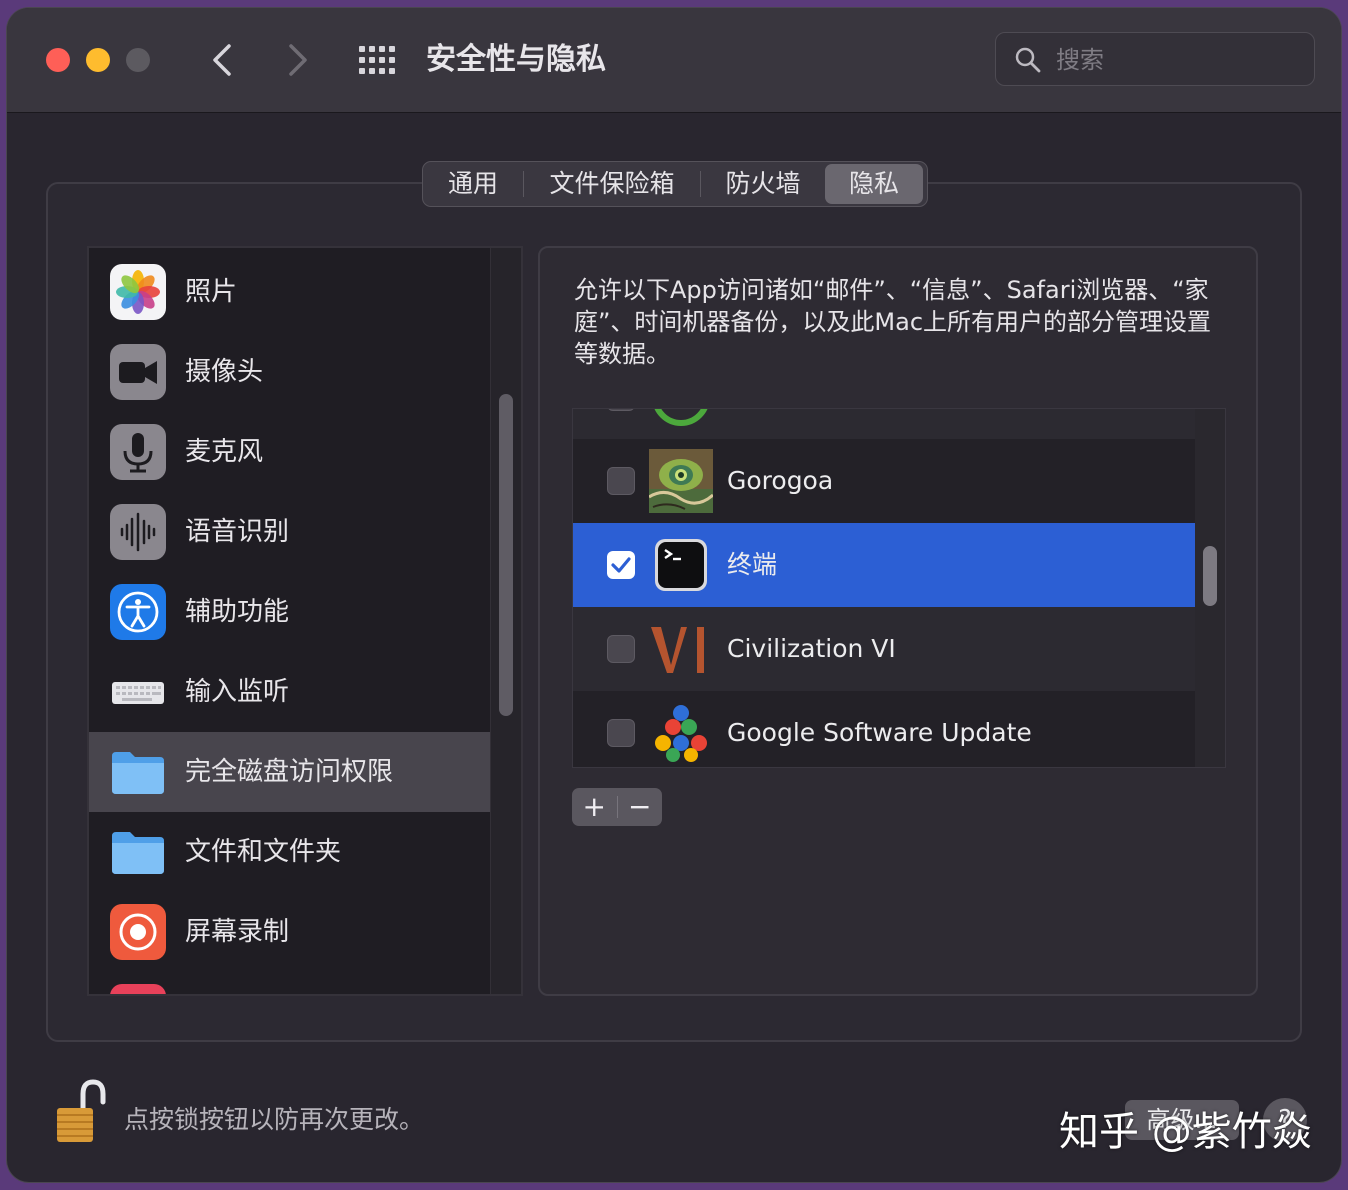 The height and width of the screenshot is (1190, 1348). I want to click on tab-filevault: 文件保险箱, so click(612, 184).